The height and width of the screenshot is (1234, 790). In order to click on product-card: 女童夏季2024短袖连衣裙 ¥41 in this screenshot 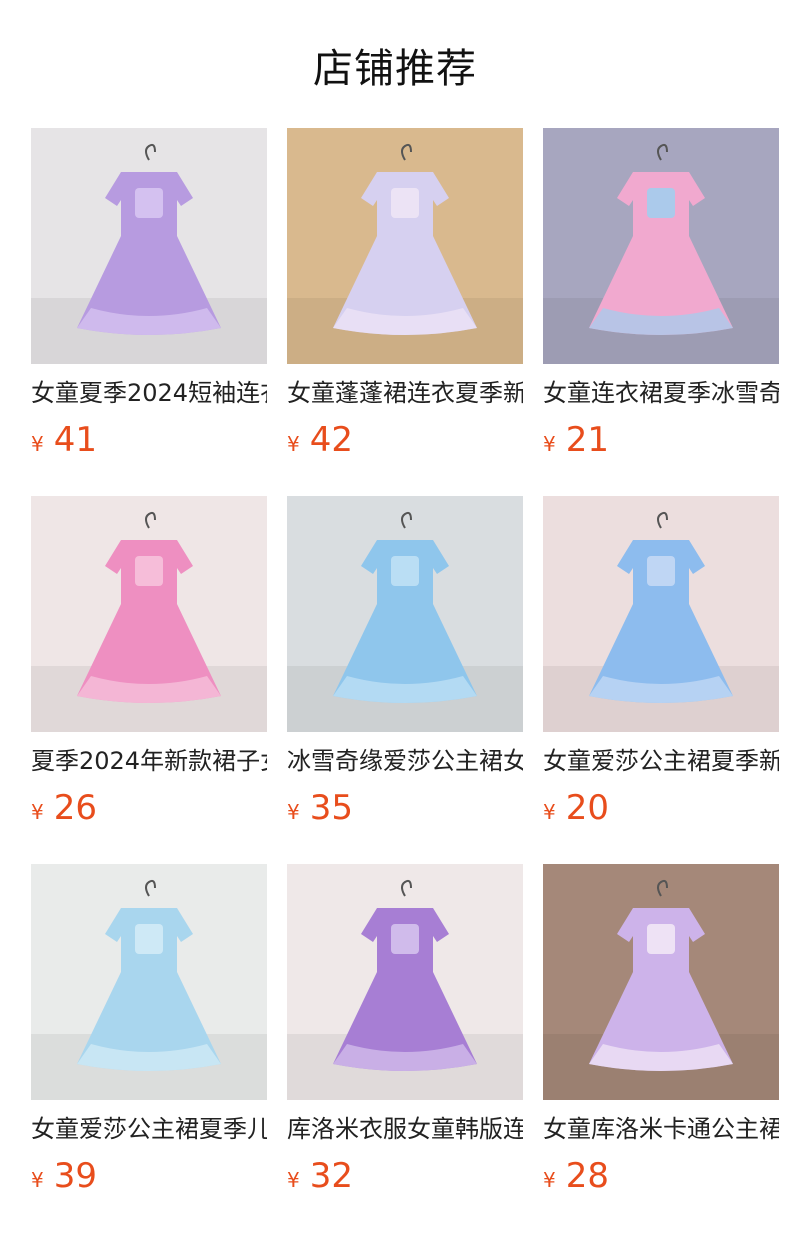, I will do `click(149, 312)`.